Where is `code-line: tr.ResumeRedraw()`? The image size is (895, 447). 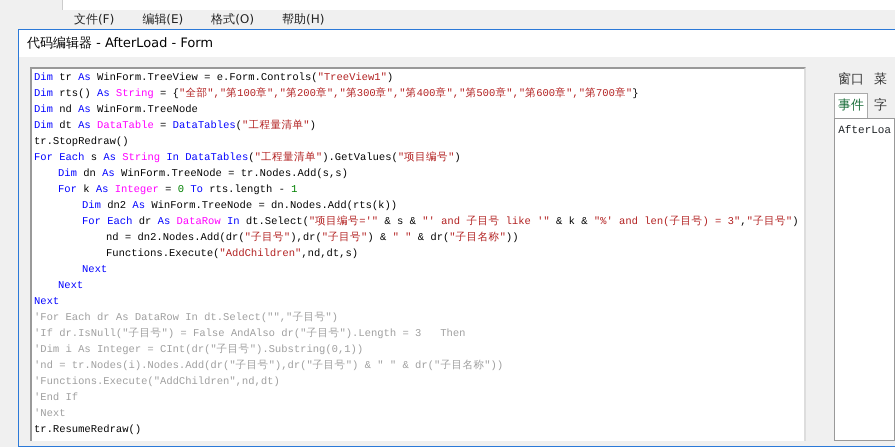
code-line: tr.ResumeRedraw() is located at coordinates (88, 430).